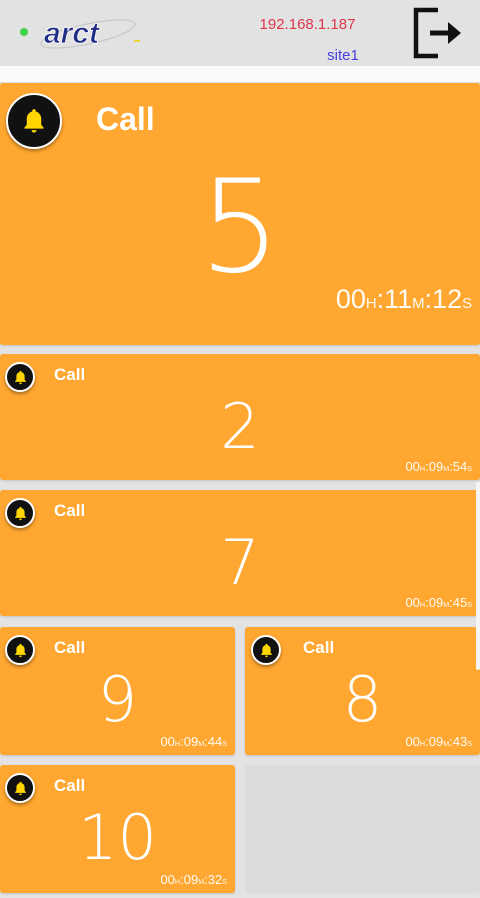  Describe the element at coordinates (362, 699) in the screenshot. I see `call-number: 8` at that location.